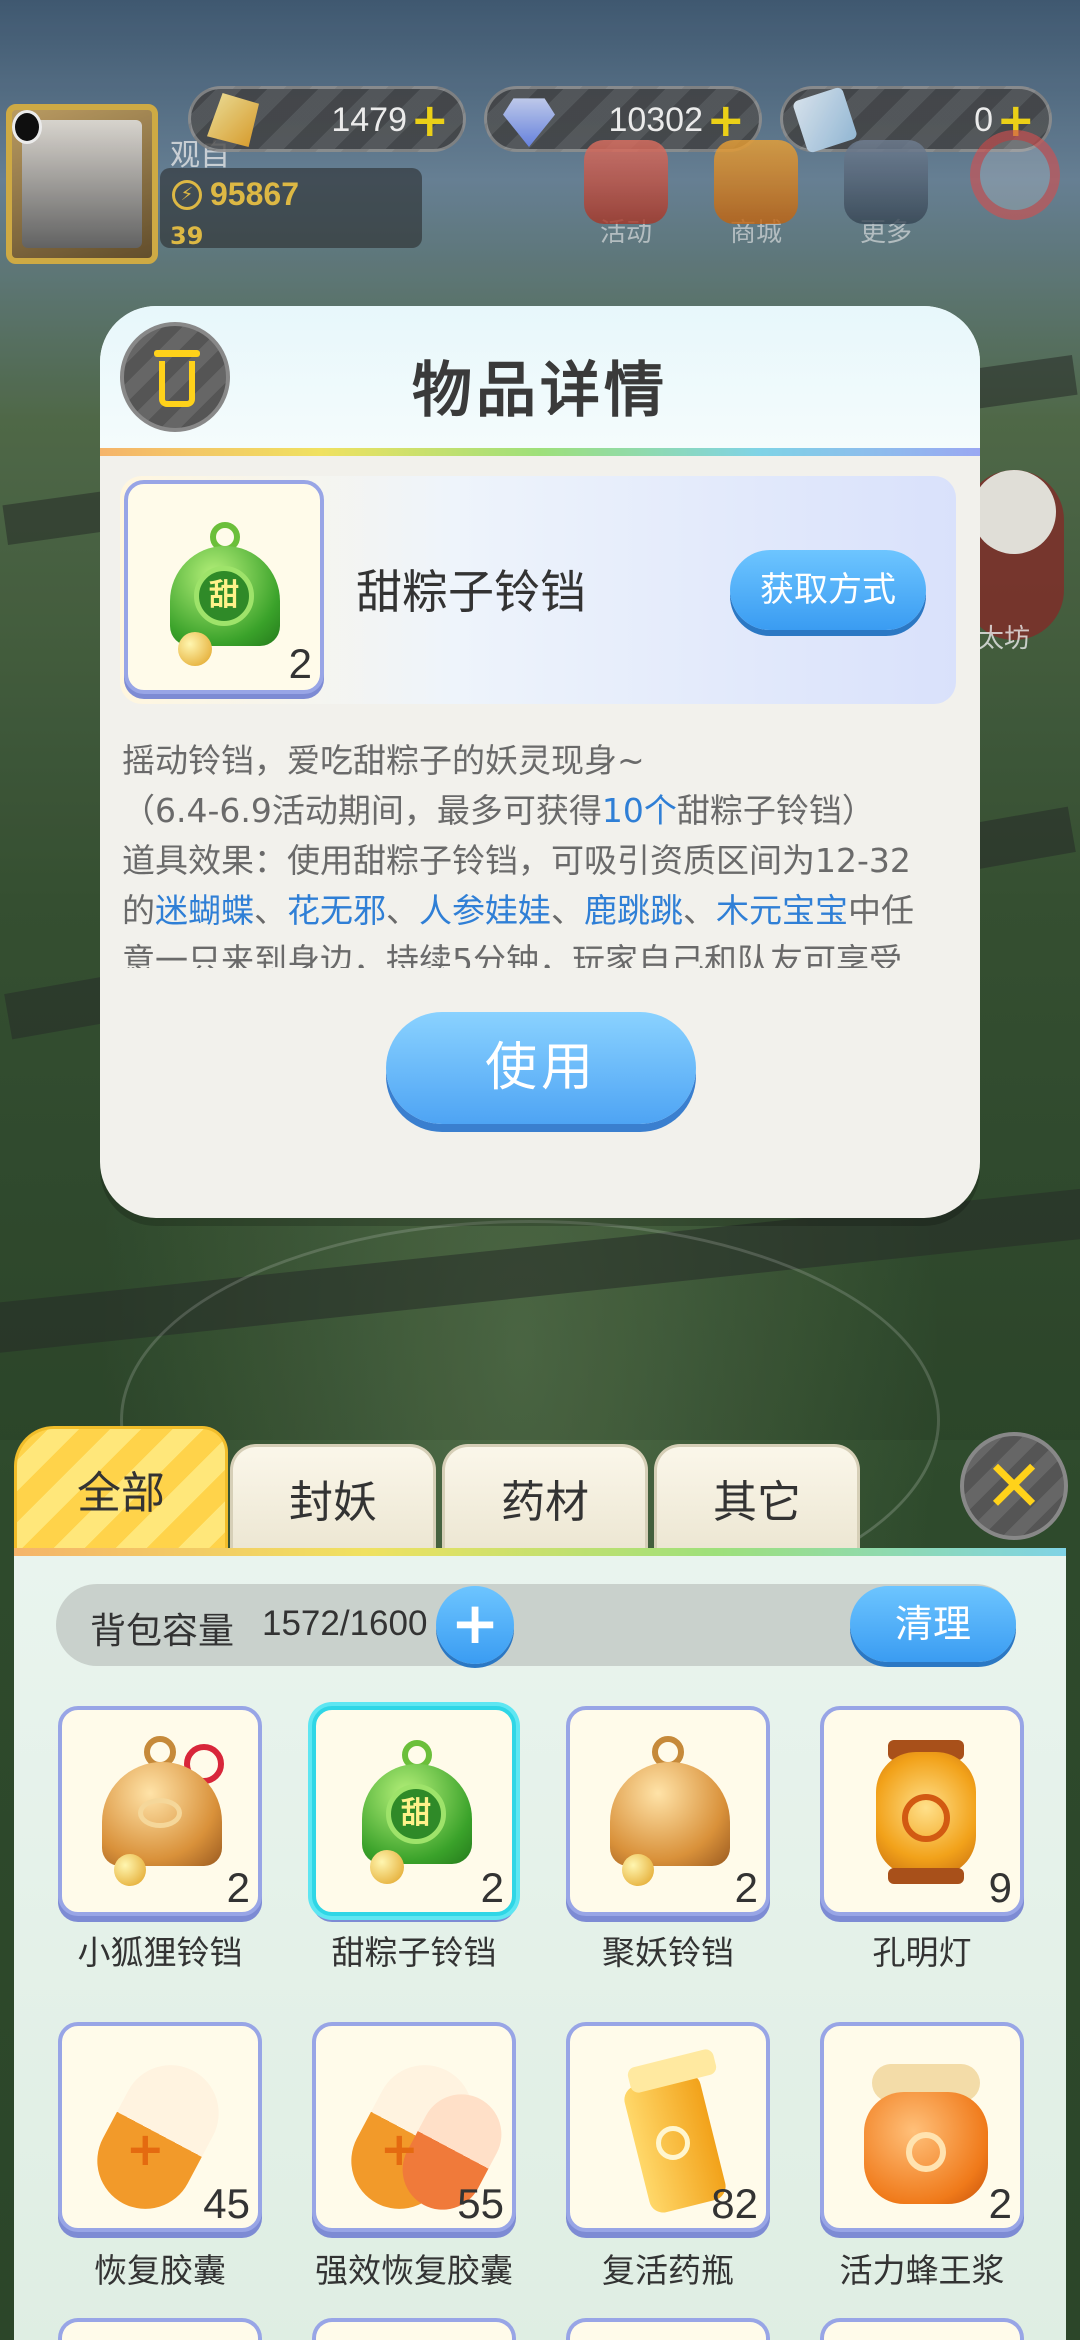 The image size is (1080, 2340). Describe the element at coordinates (757, 1498) in the screenshot. I see `tab-other: 其它` at that location.